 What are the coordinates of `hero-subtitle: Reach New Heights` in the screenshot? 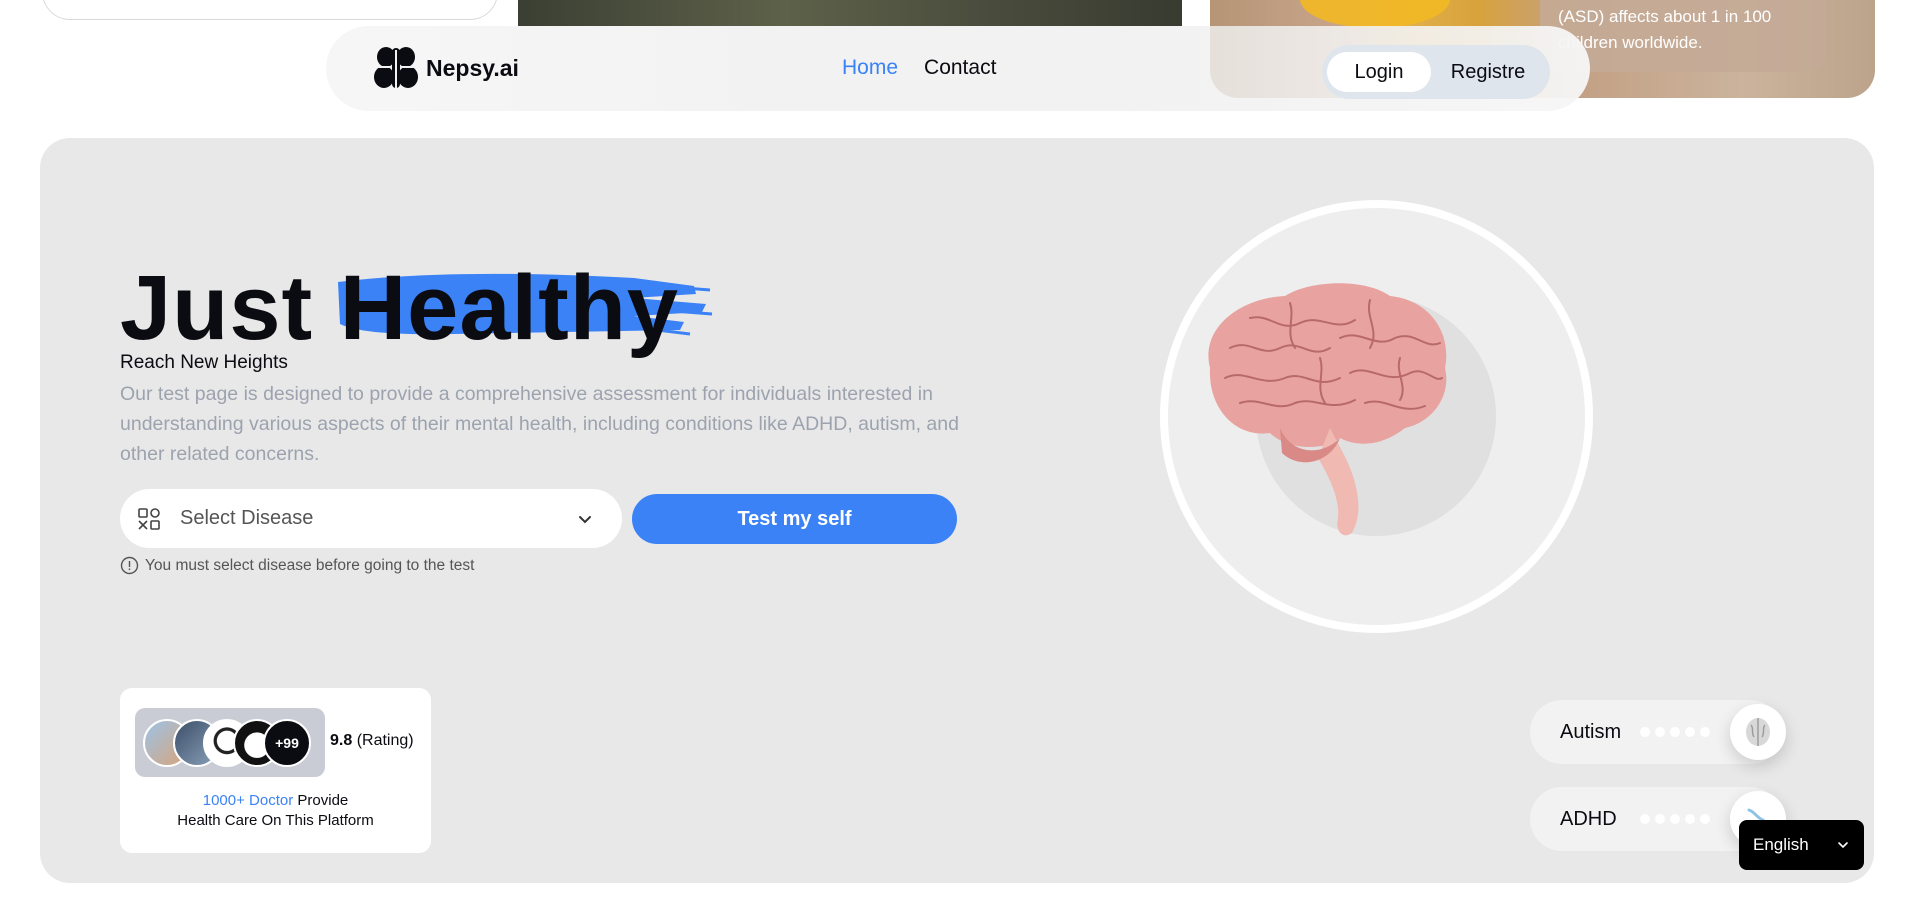 It's located at (204, 362).